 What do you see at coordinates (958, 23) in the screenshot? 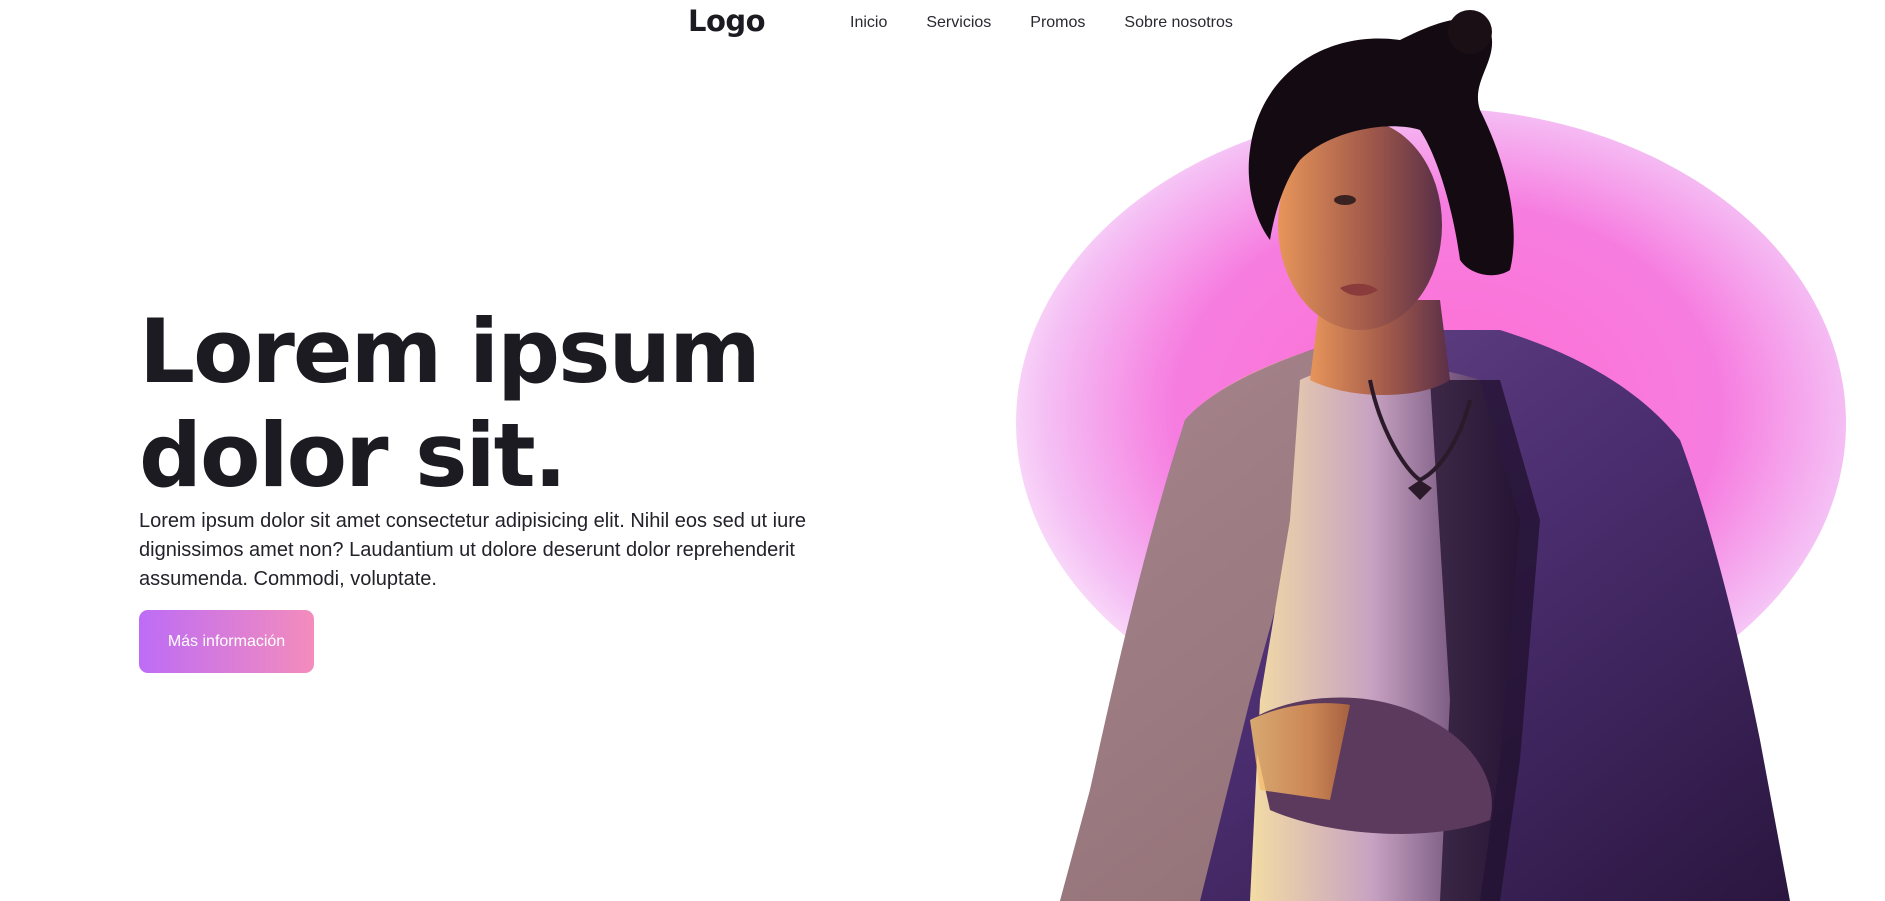
I see `nav-link-servicios: Servicios` at bounding box center [958, 23].